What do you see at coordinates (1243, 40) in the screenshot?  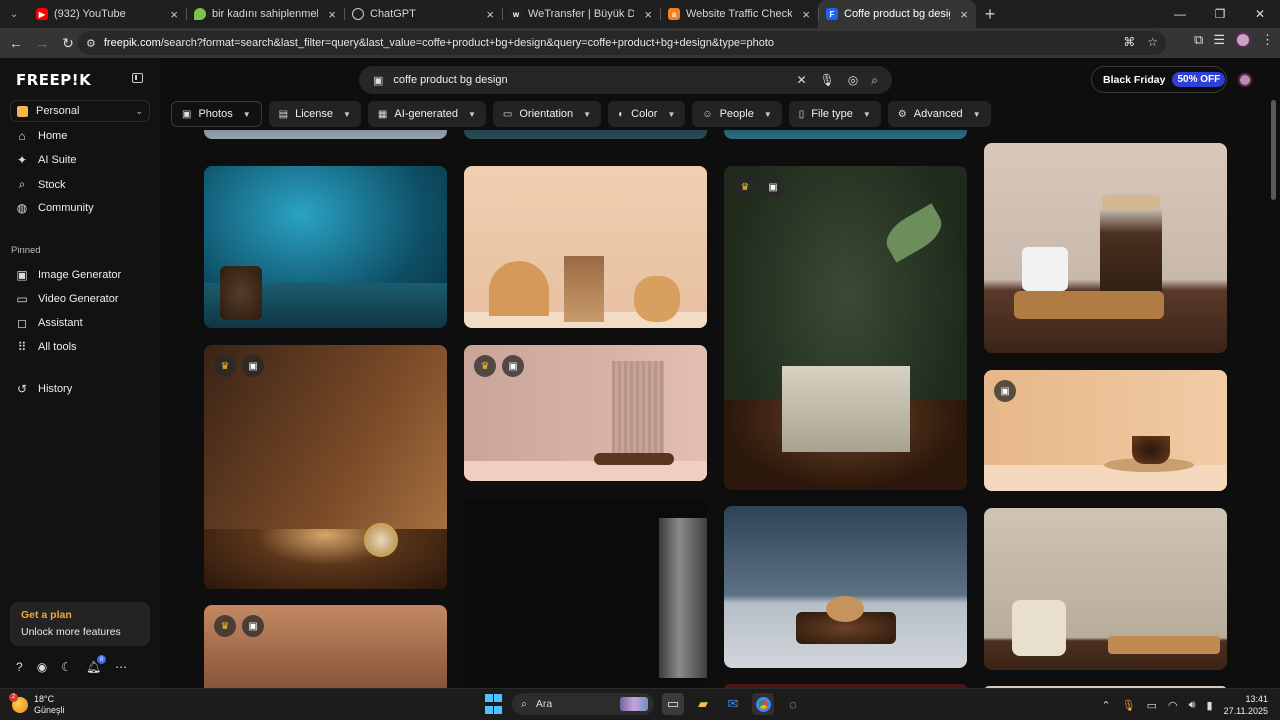 I see `profile-avatar` at bounding box center [1243, 40].